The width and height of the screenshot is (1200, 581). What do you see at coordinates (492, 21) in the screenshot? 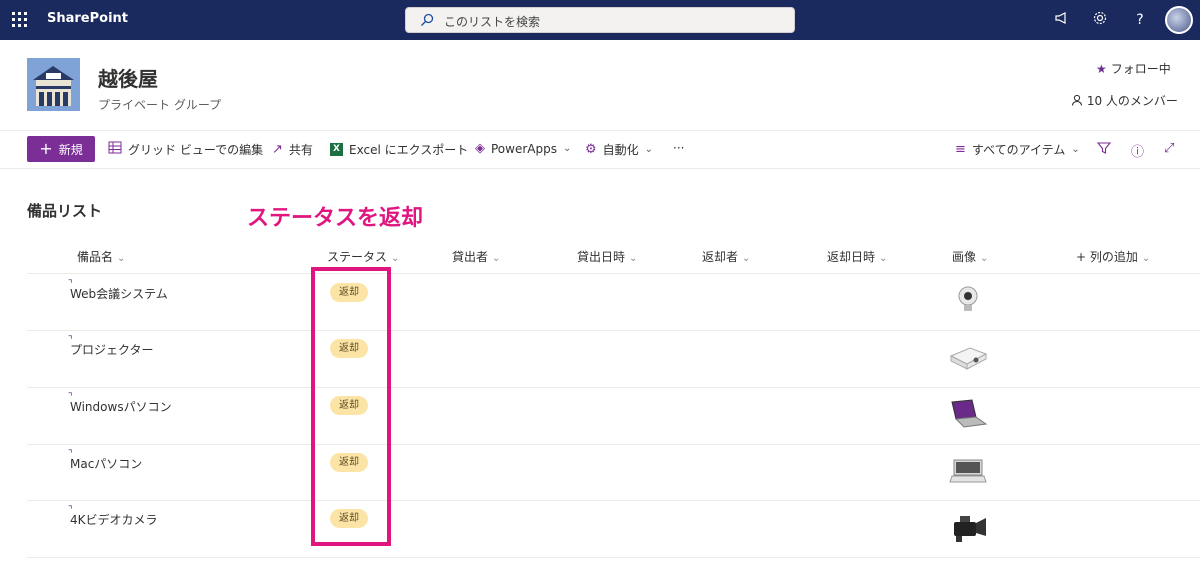
I see `search-input: このリストを検索` at bounding box center [492, 21].